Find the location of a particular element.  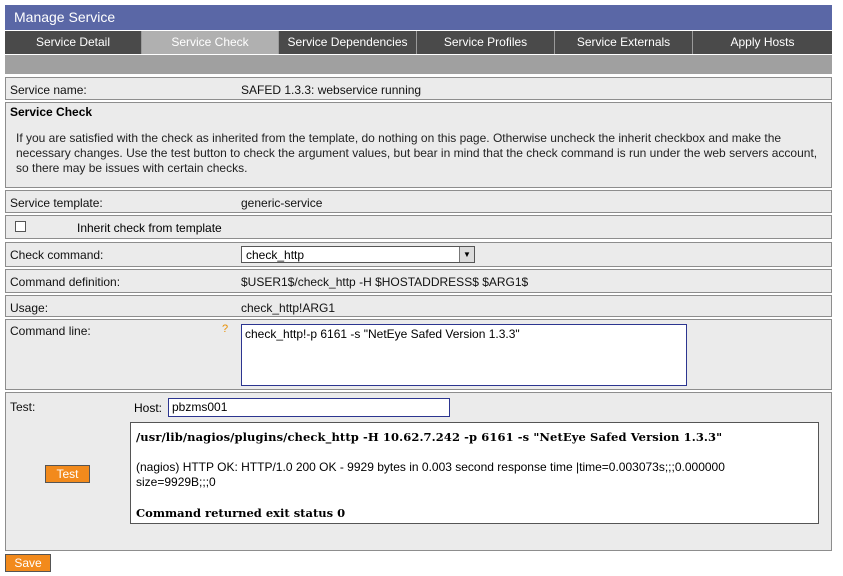

save-button: Save is located at coordinates (28, 563).